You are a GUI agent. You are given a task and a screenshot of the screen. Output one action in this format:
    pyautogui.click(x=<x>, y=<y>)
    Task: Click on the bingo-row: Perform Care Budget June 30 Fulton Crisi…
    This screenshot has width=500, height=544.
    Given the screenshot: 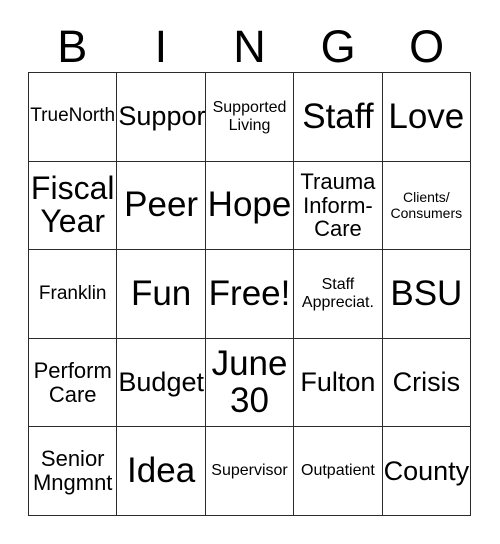 What is the action you would take?
    pyautogui.click(x=250, y=383)
    